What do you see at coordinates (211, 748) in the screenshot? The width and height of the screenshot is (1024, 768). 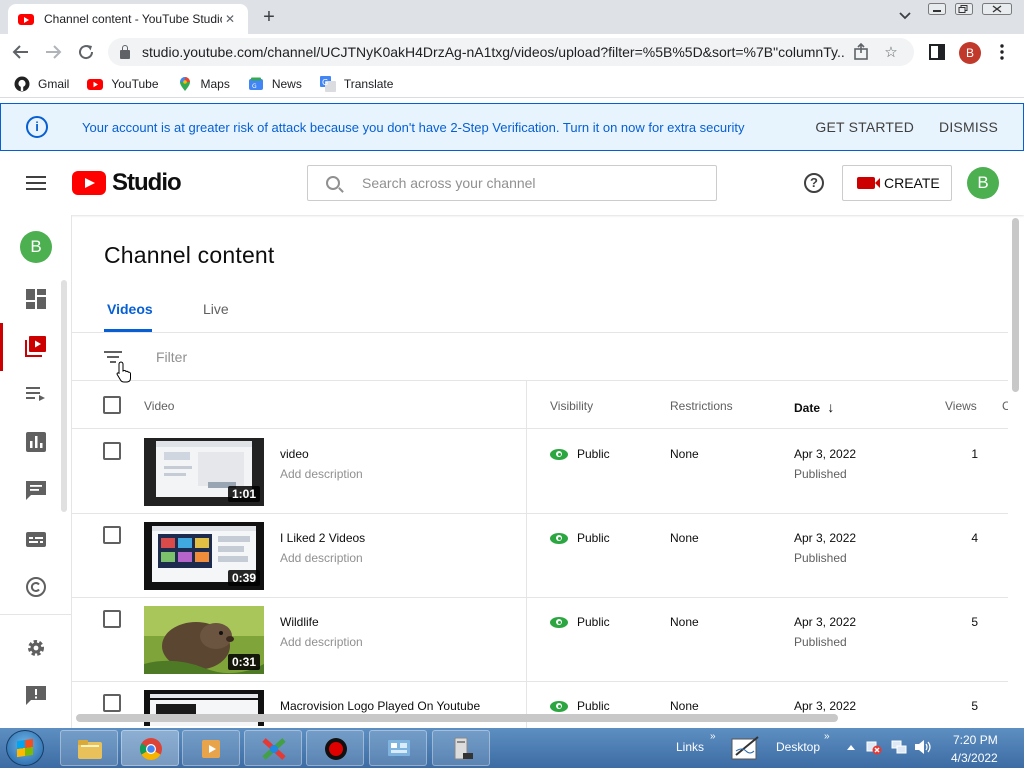 I see `taskbar-media-app` at bounding box center [211, 748].